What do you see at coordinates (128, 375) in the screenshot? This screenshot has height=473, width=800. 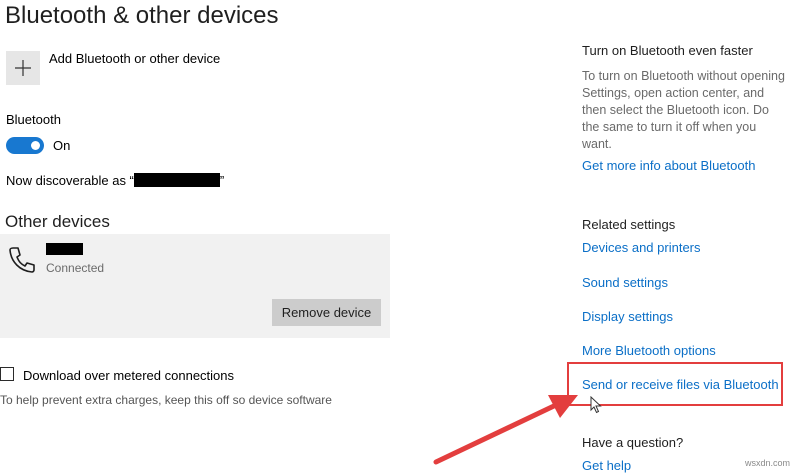 I see `metered-label: Download over metered connections` at bounding box center [128, 375].